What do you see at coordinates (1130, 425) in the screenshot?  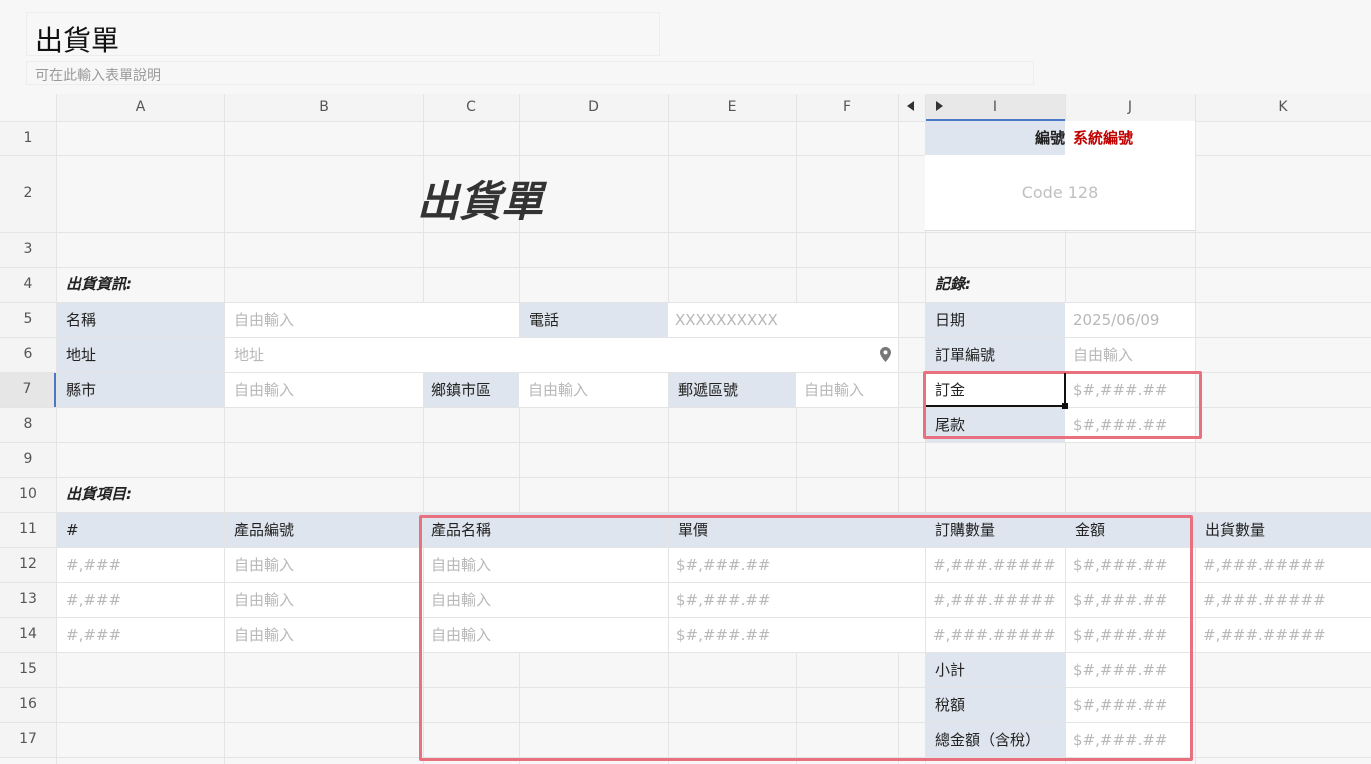 I see `balance-input: $#,###.##` at bounding box center [1130, 425].